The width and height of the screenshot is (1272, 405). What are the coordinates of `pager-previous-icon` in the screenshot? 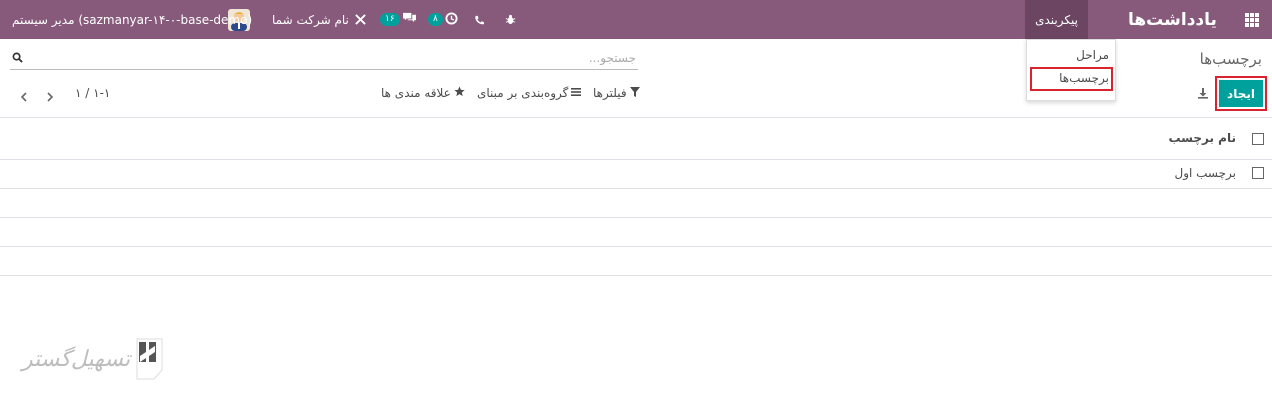 It's located at (24, 98).